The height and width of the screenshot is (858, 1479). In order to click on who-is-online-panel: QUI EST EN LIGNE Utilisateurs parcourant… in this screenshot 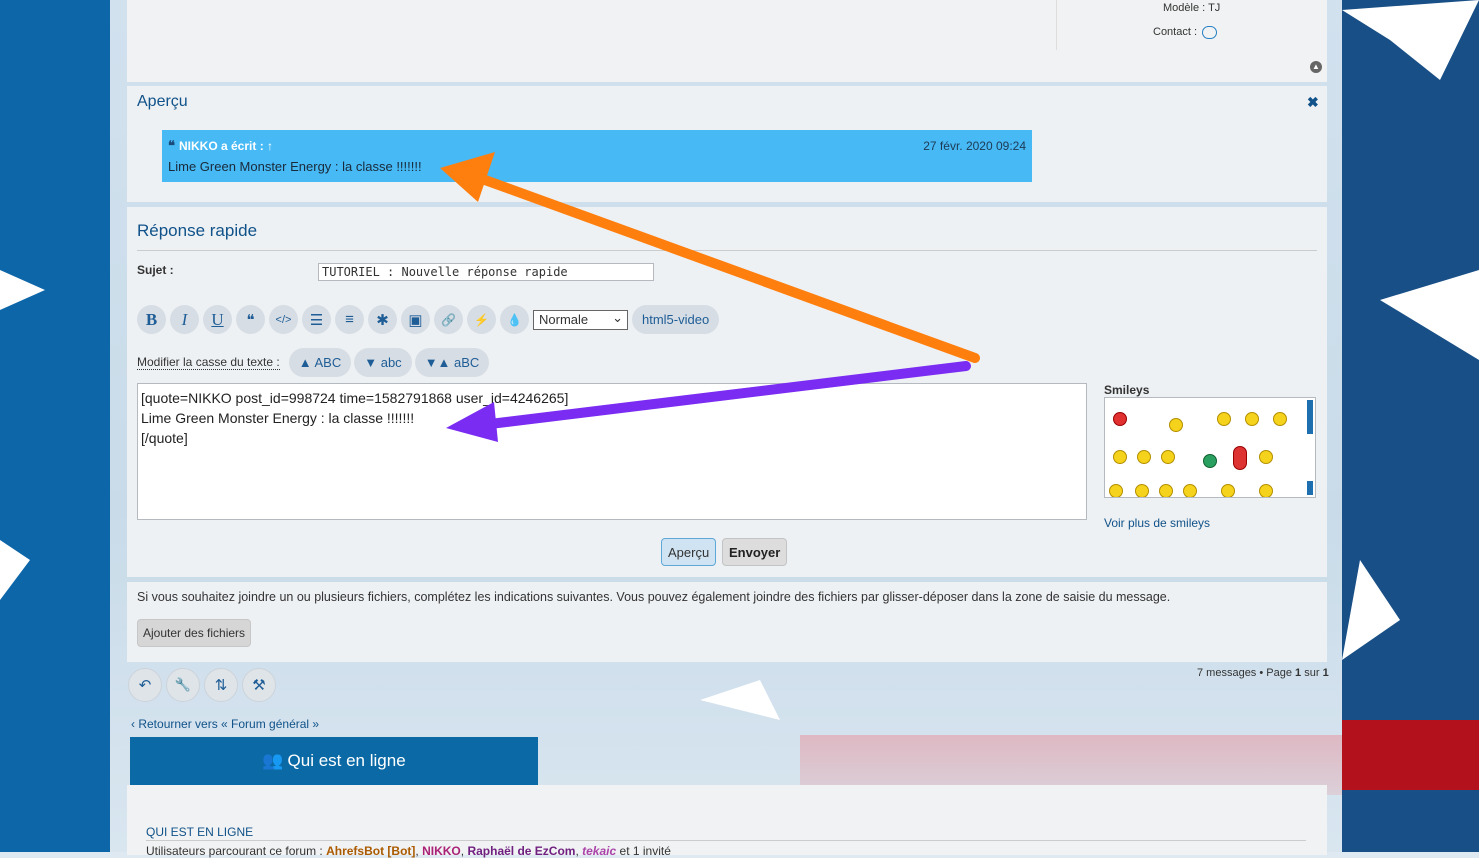, I will do `click(727, 821)`.